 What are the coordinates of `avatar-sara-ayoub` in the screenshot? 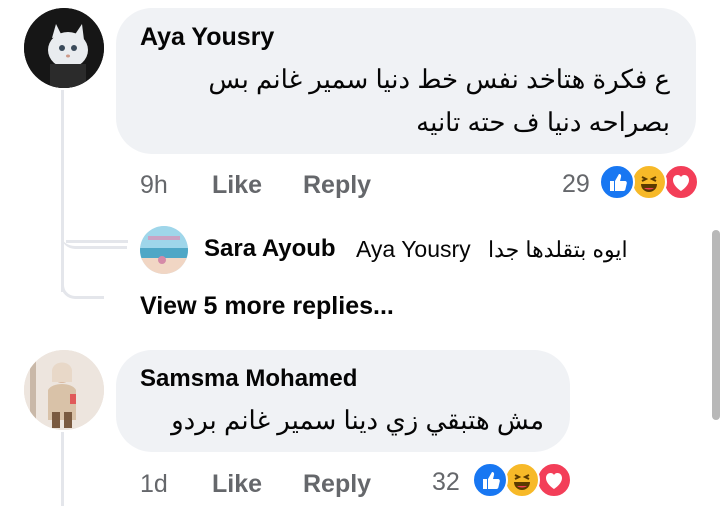 It's located at (164, 250).